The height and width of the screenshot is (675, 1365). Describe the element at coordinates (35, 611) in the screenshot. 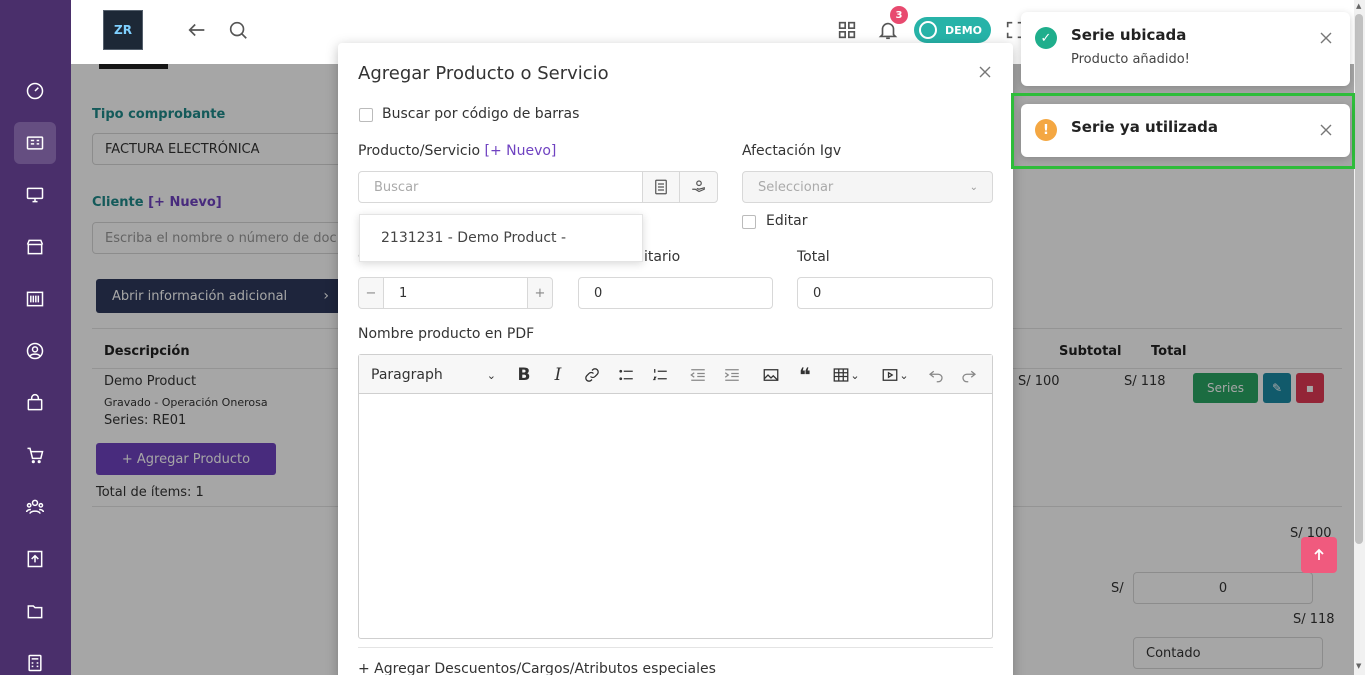

I see `files-icon` at that location.